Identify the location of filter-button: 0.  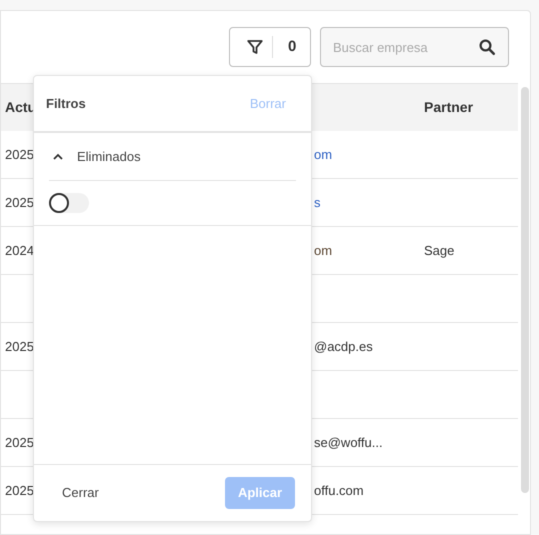
(270, 47).